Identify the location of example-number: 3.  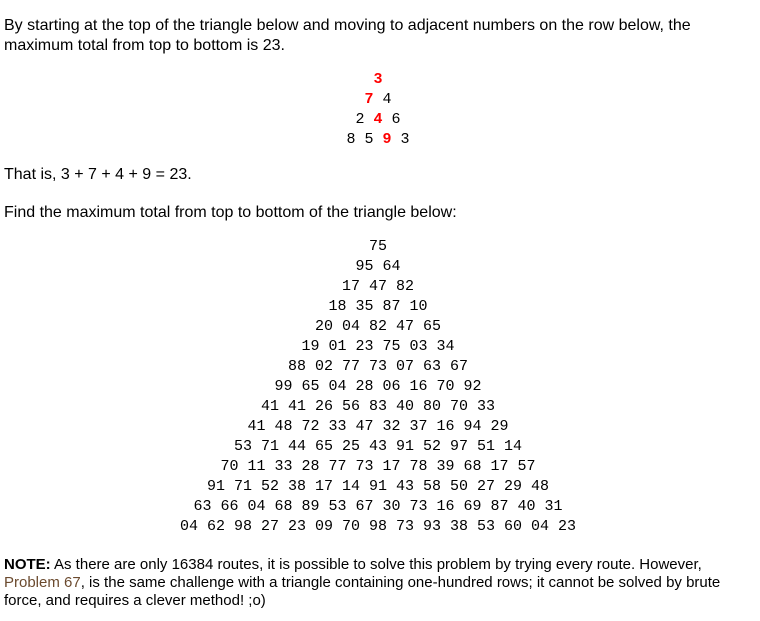
(405, 139).